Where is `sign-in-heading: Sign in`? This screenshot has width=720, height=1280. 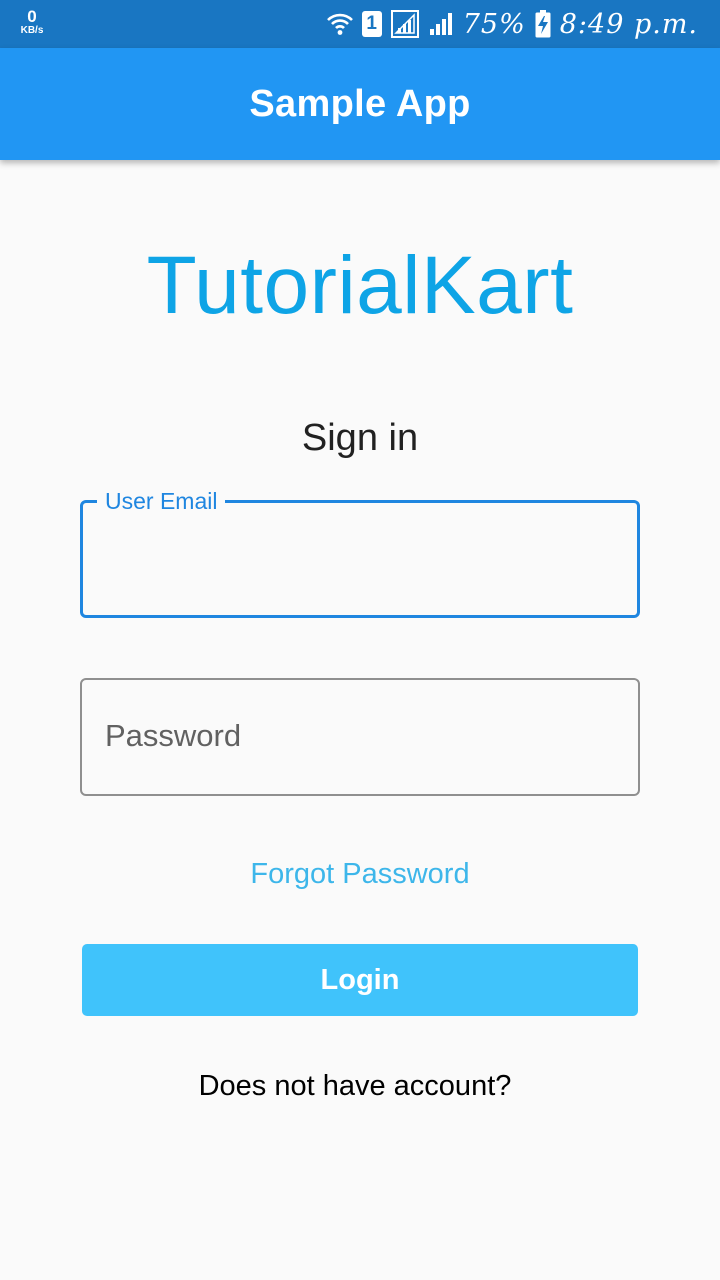
sign-in-heading: Sign in is located at coordinates (360, 438).